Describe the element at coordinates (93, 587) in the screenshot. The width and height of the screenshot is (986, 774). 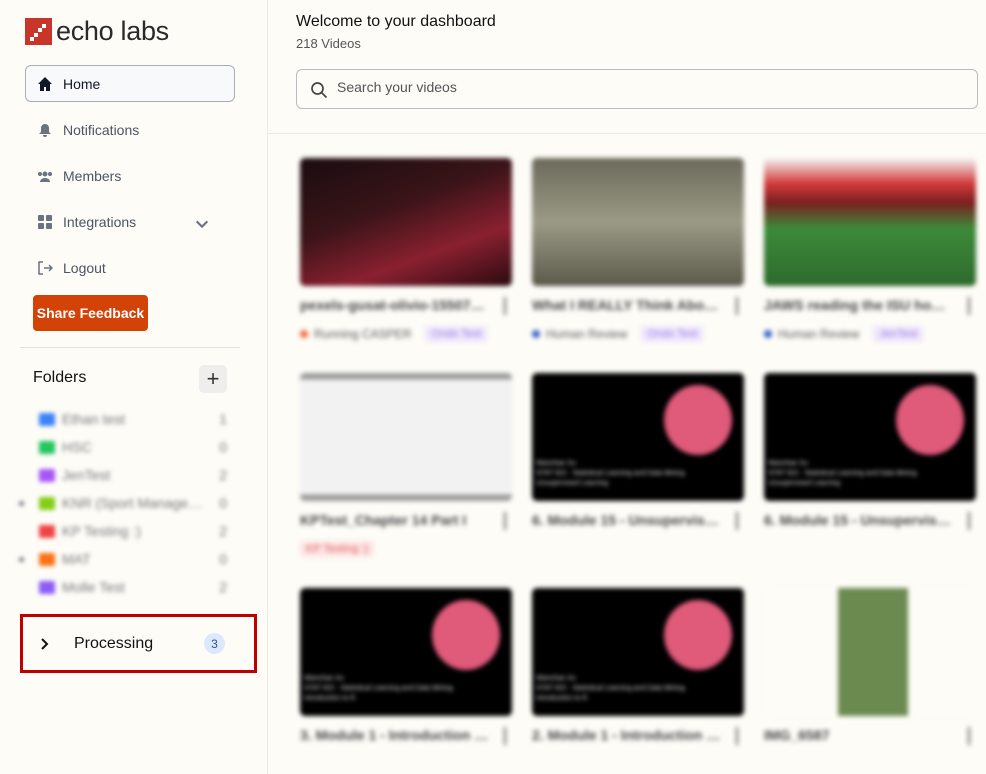
I see `folder-name: Molle Test` at that location.